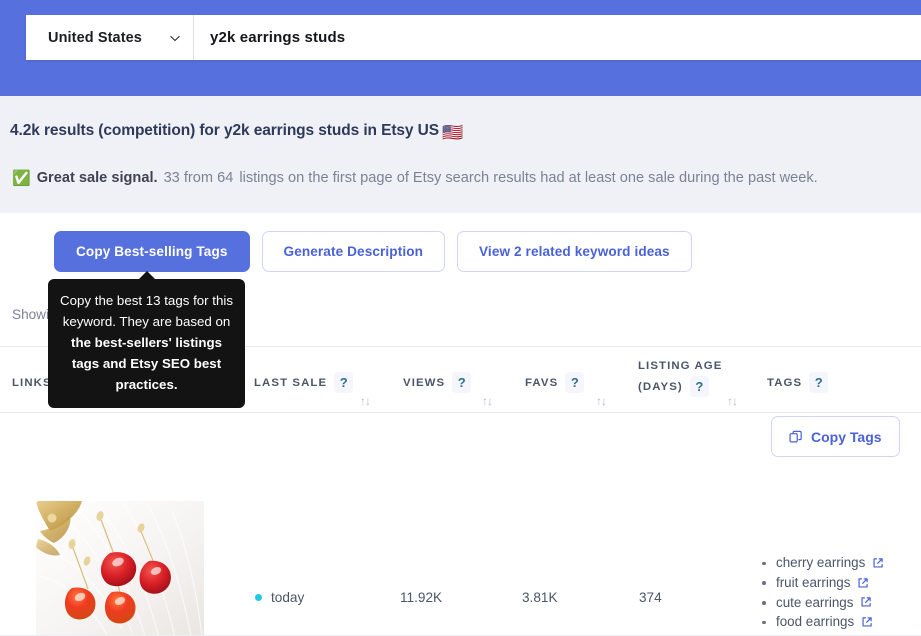  Describe the element at coordinates (365, 401) in the screenshot. I see `sort-last-sale-icon: ↑↓` at that location.